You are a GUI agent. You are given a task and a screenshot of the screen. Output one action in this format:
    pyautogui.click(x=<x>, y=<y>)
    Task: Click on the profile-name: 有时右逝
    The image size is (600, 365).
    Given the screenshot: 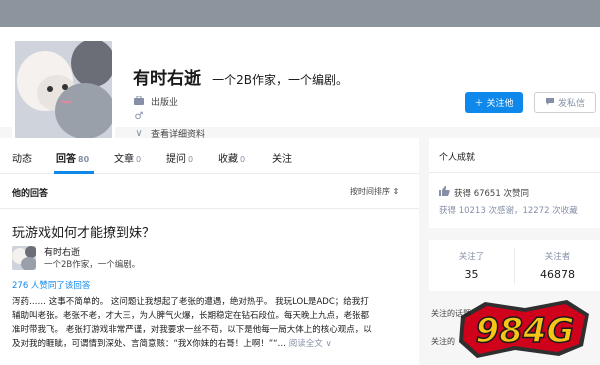 What is the action you would take?
    pyautogui.click(x=167, y=79)
    